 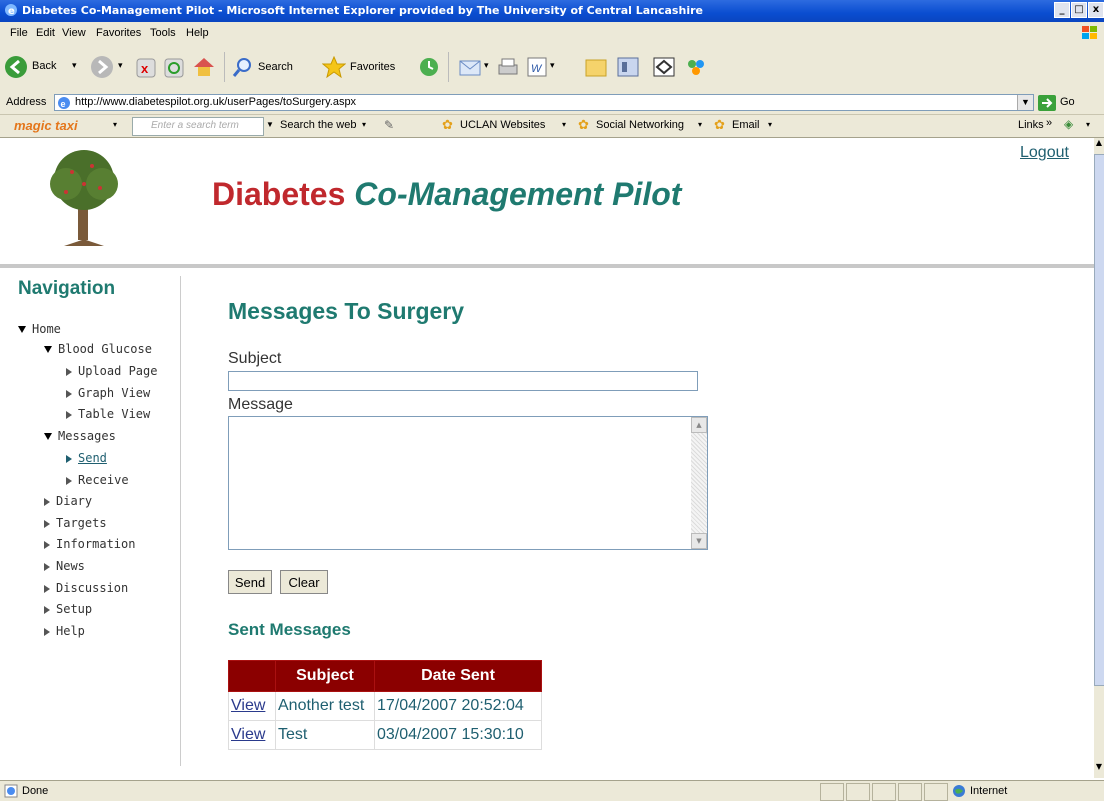 I want to click on minimize-button: _, so click(x=1062, y=10).